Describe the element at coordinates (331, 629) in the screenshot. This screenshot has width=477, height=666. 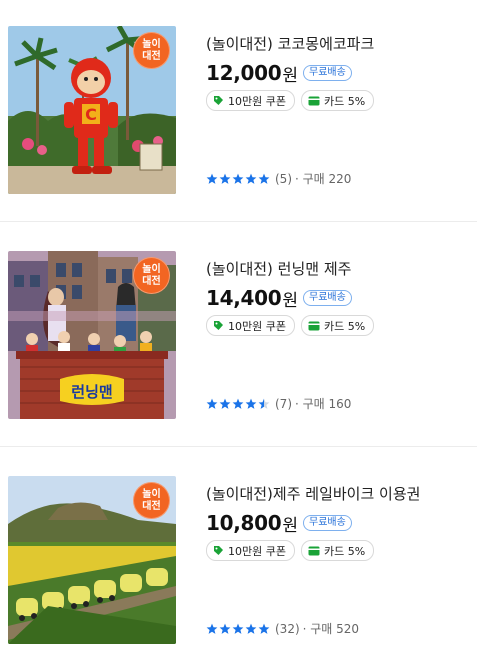
I see `sales-count: · 구매 520` at that location.